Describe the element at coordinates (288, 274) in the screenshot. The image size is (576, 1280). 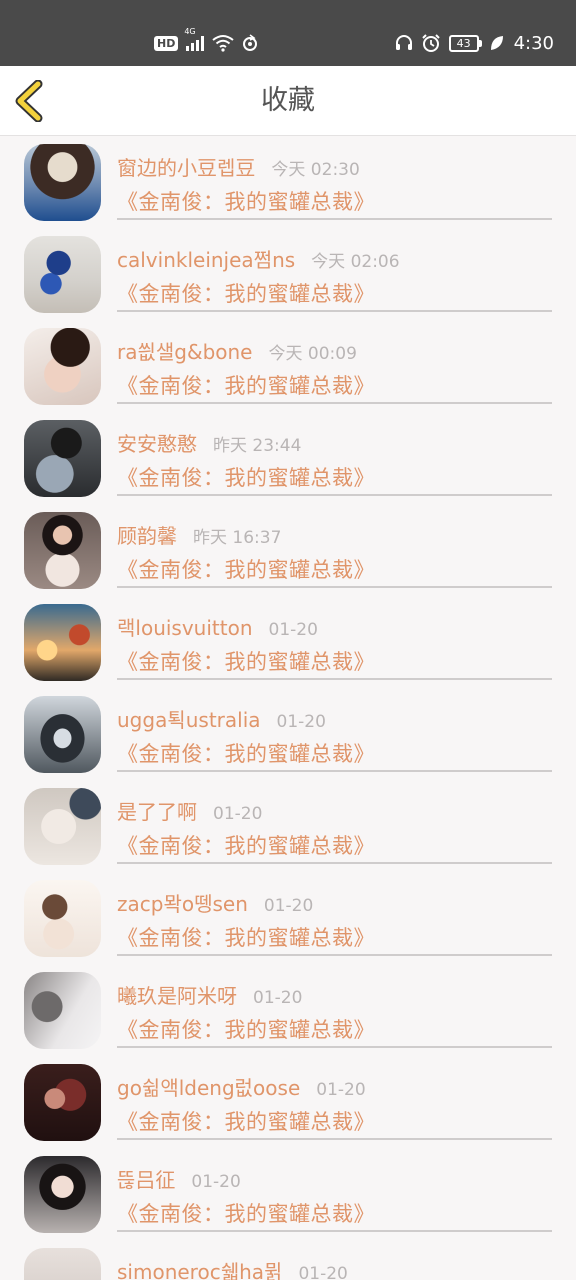
I see `list-item: calvinkleinjea쩜ns 今天 02:06 《金南俊：我的蜜罐总裁》` at that location.